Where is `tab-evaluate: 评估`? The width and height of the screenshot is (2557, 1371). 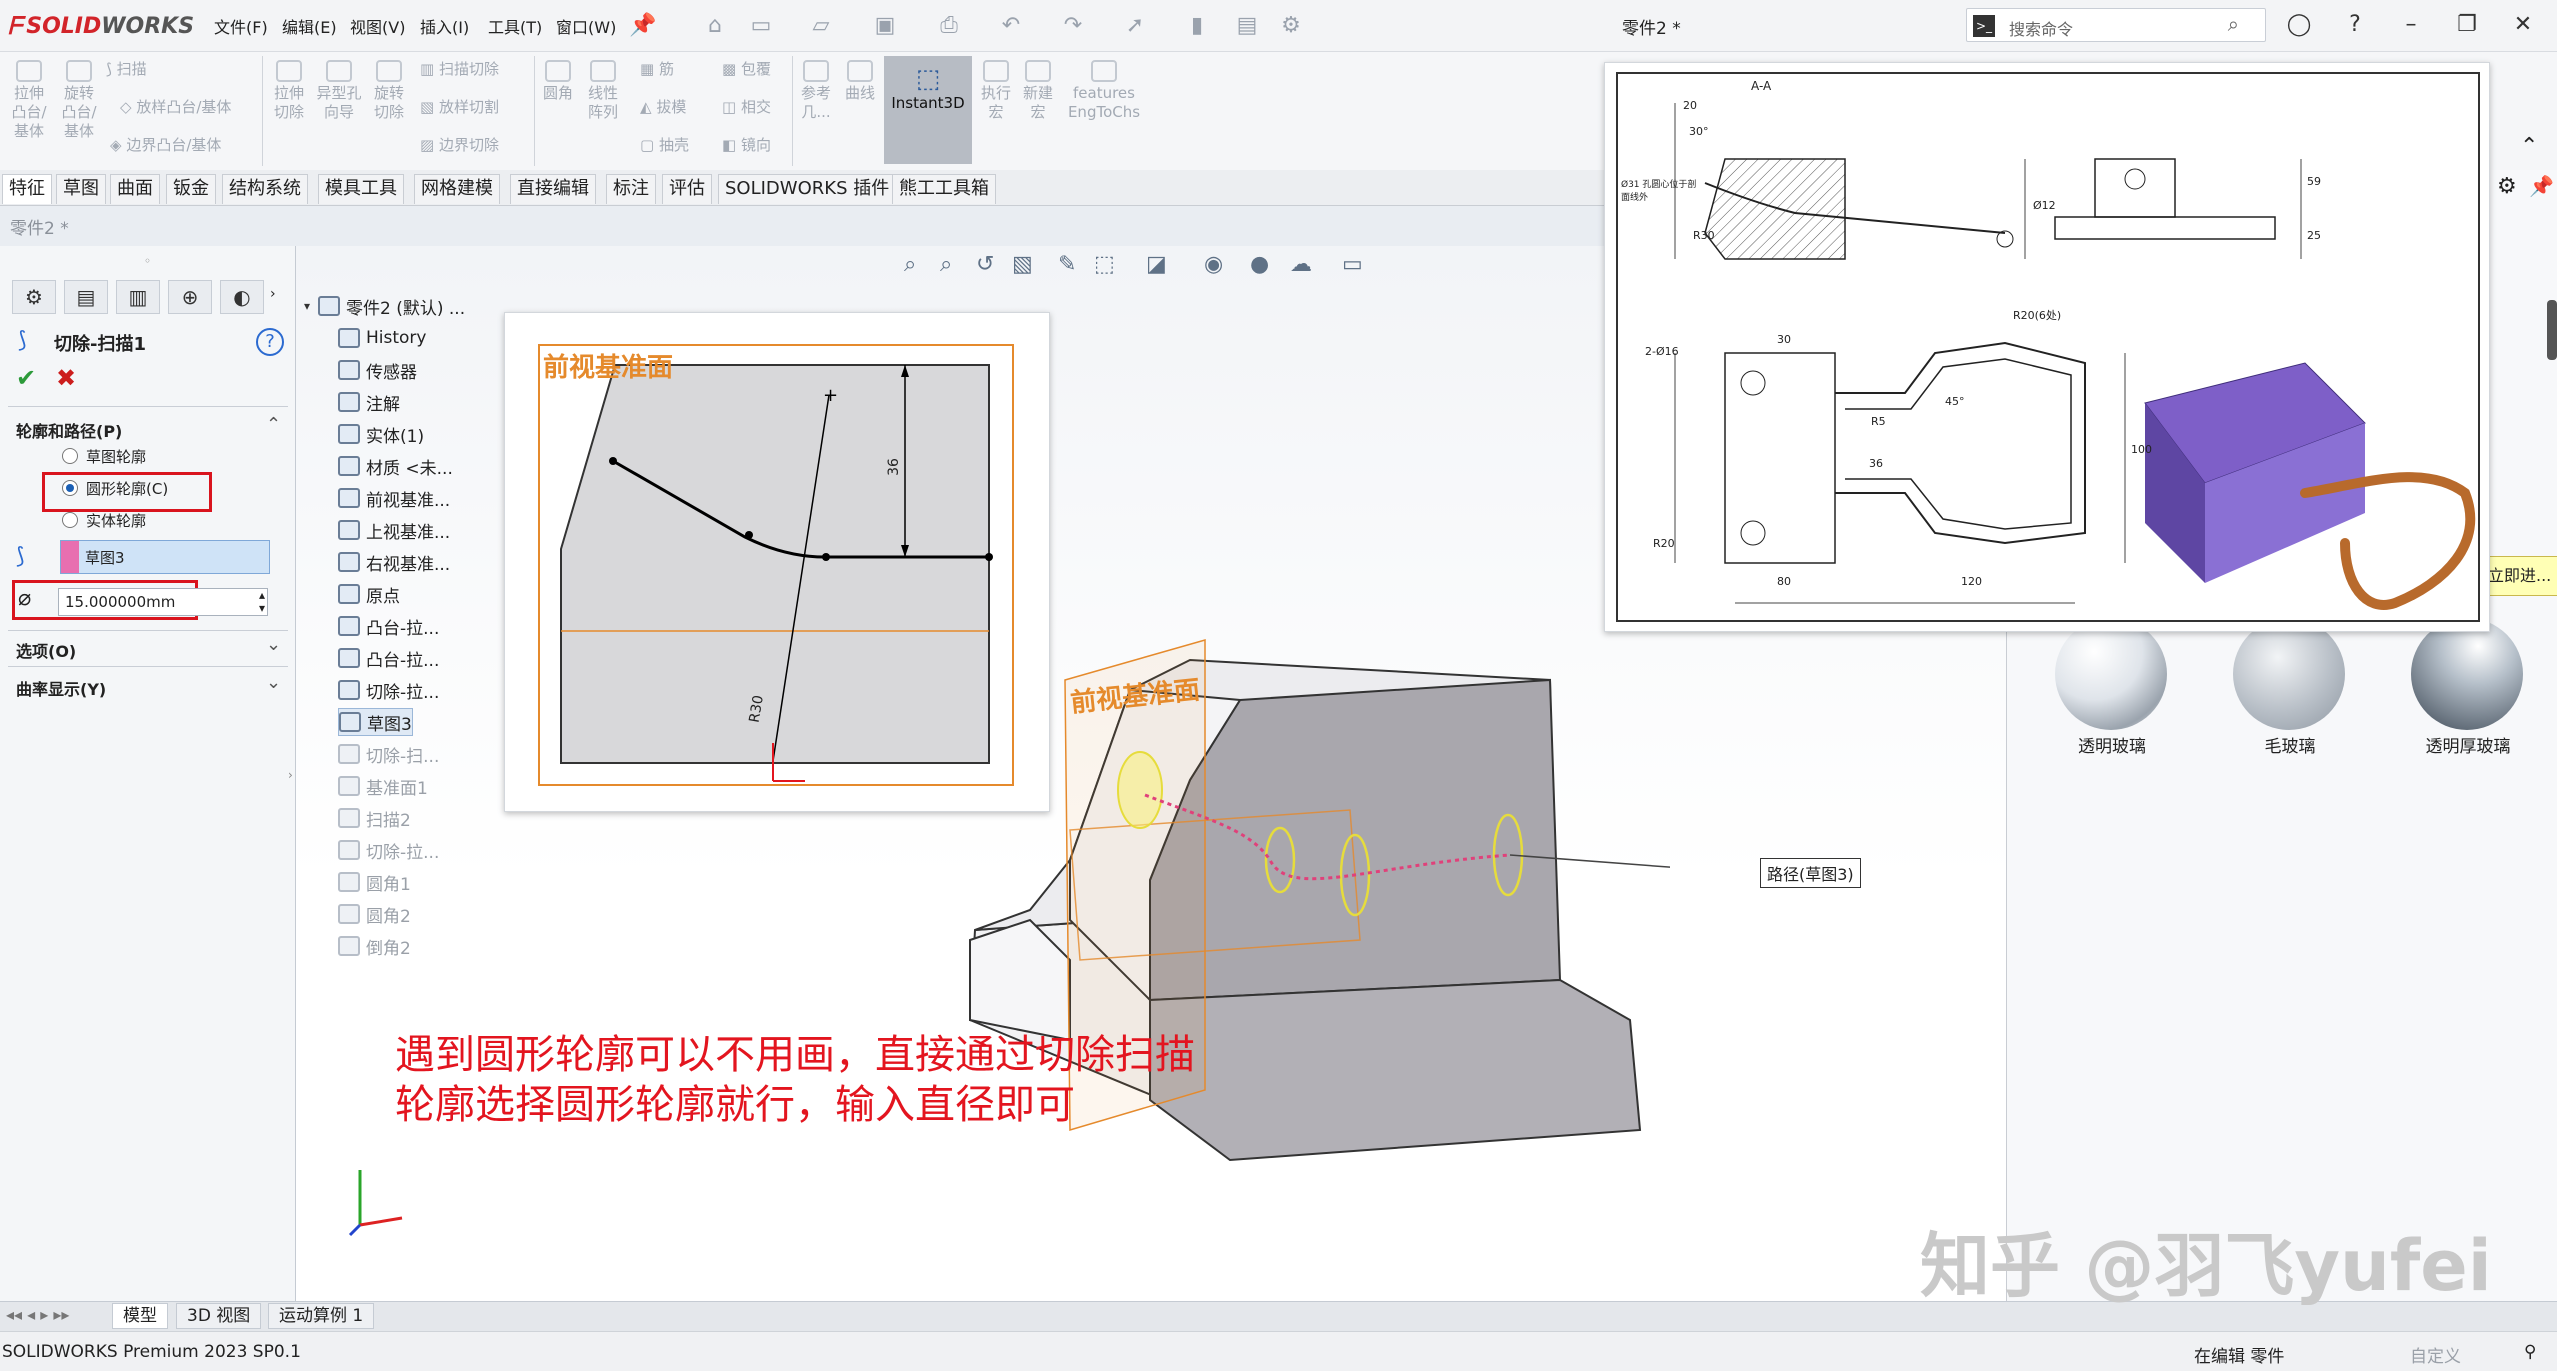
tab-evaluate: 评估 is located at coordinates (687, 189).